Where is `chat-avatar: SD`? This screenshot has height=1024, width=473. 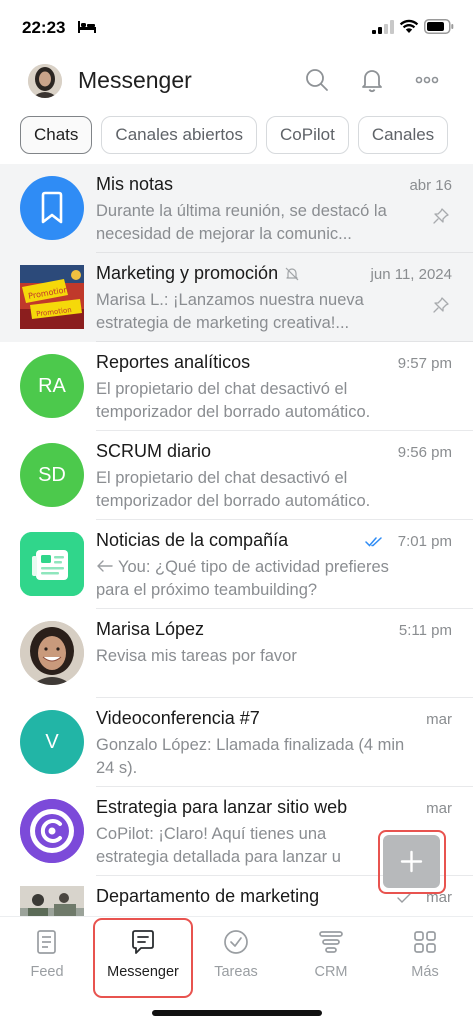
chat-avatar: SD is located at coordinates (52, 475).